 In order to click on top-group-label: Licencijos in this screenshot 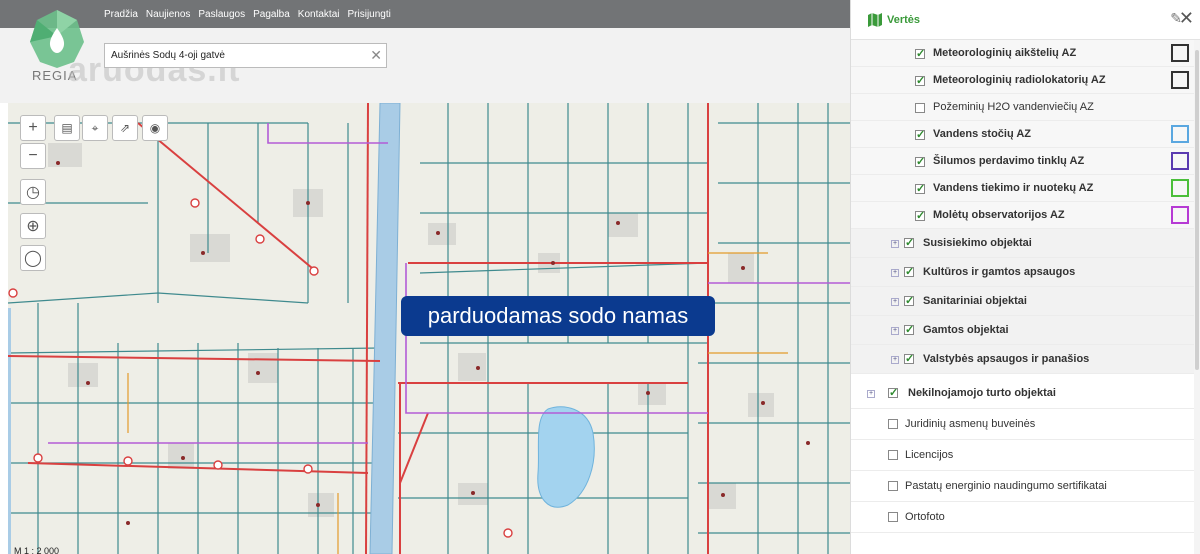, I will do `click(929, 455)`.